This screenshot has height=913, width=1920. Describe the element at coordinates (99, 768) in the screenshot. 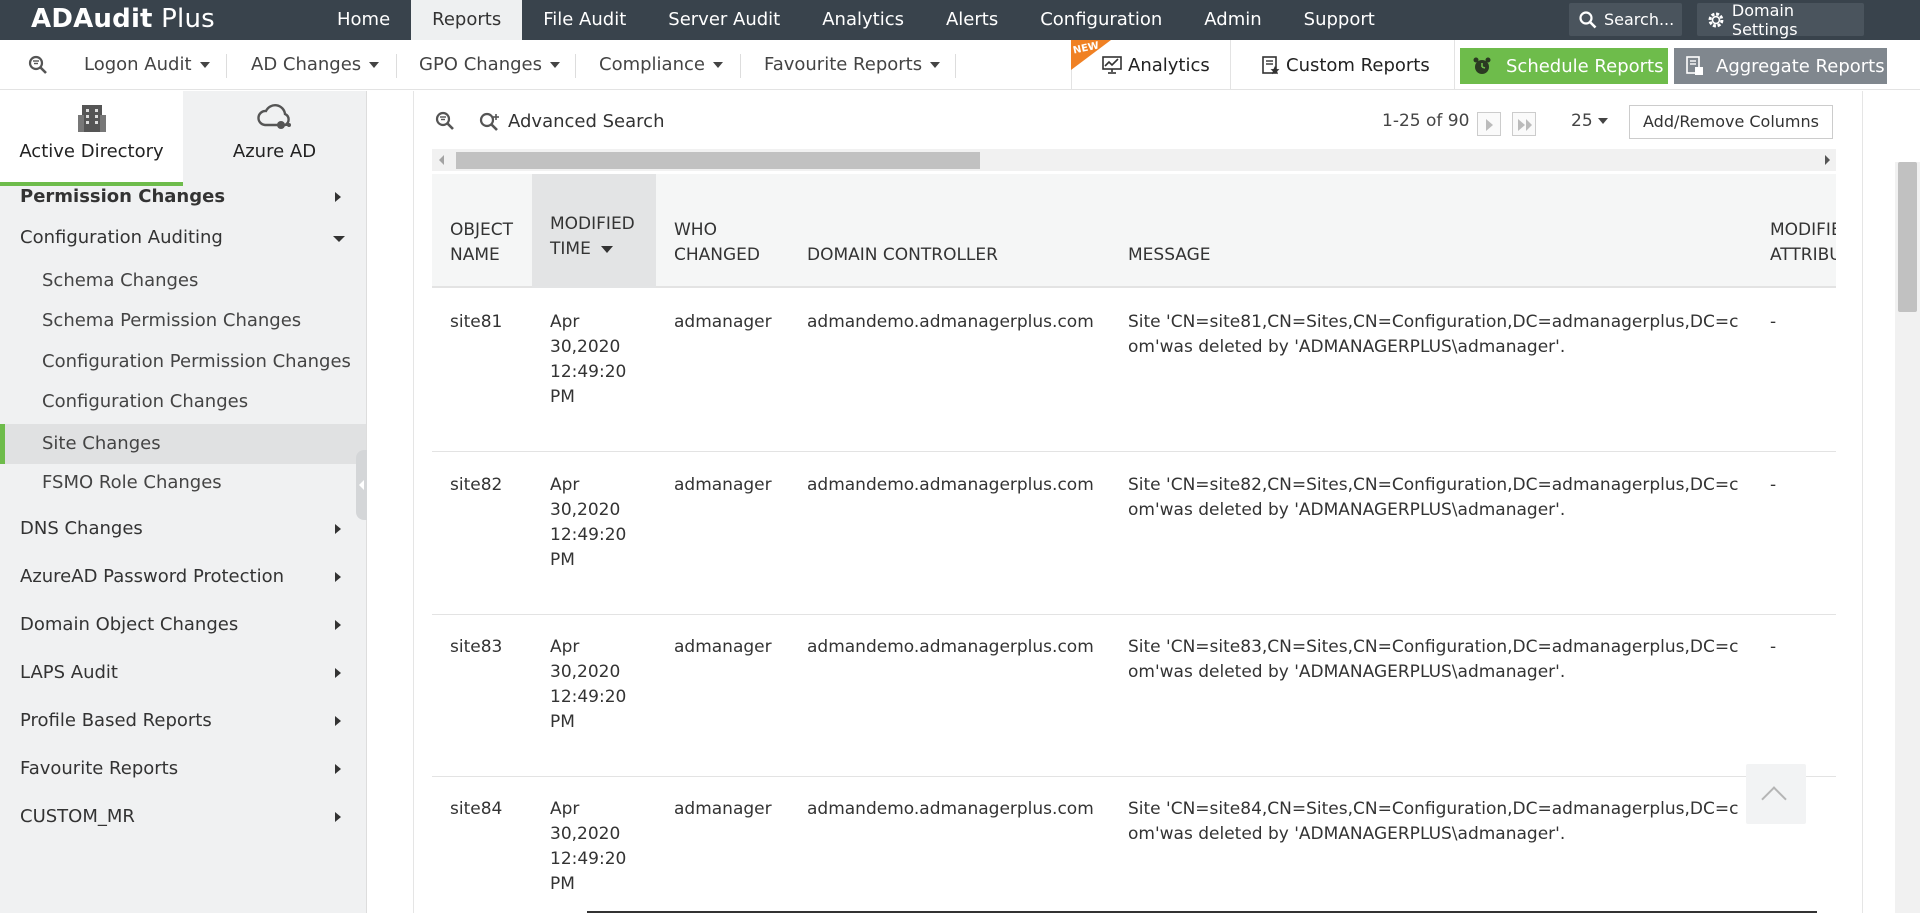

I see `sidebar-item-label: Favourite Reports` at that location.